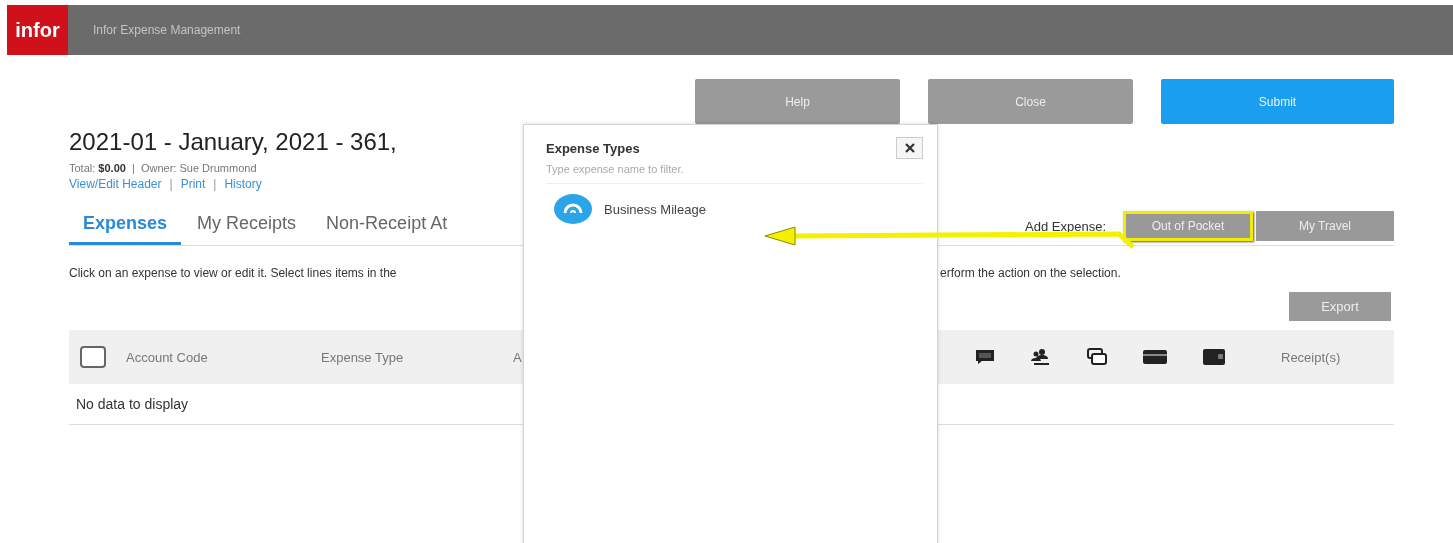 Image resolution: width=1453 pixels, height=543 pixels. Describe the element at coordinates (167, 30) in the screenshot. I see `app-title: Infor Expense Management` at that location.